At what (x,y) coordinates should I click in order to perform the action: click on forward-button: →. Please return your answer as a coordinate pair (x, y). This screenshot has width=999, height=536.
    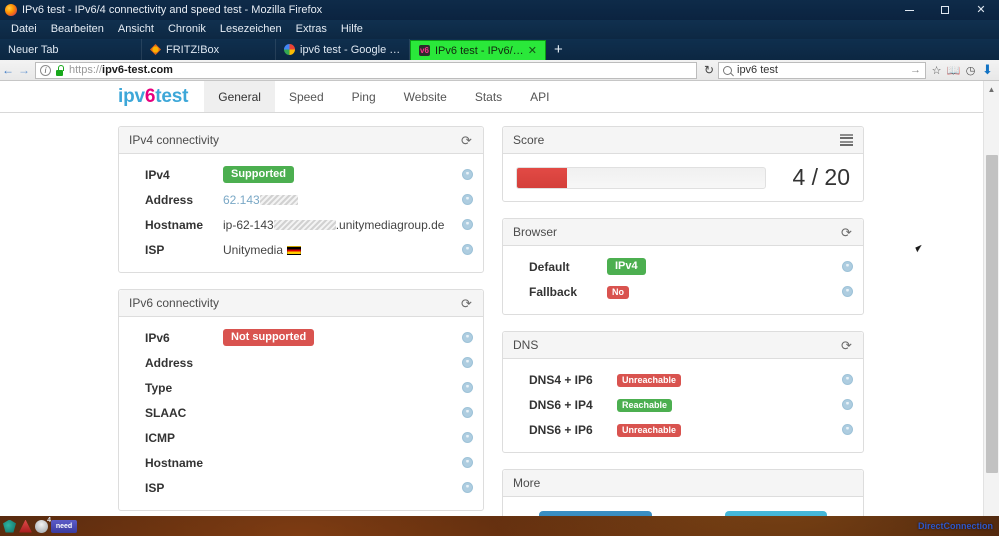
    Looking at the image, I should click on (24, 70).